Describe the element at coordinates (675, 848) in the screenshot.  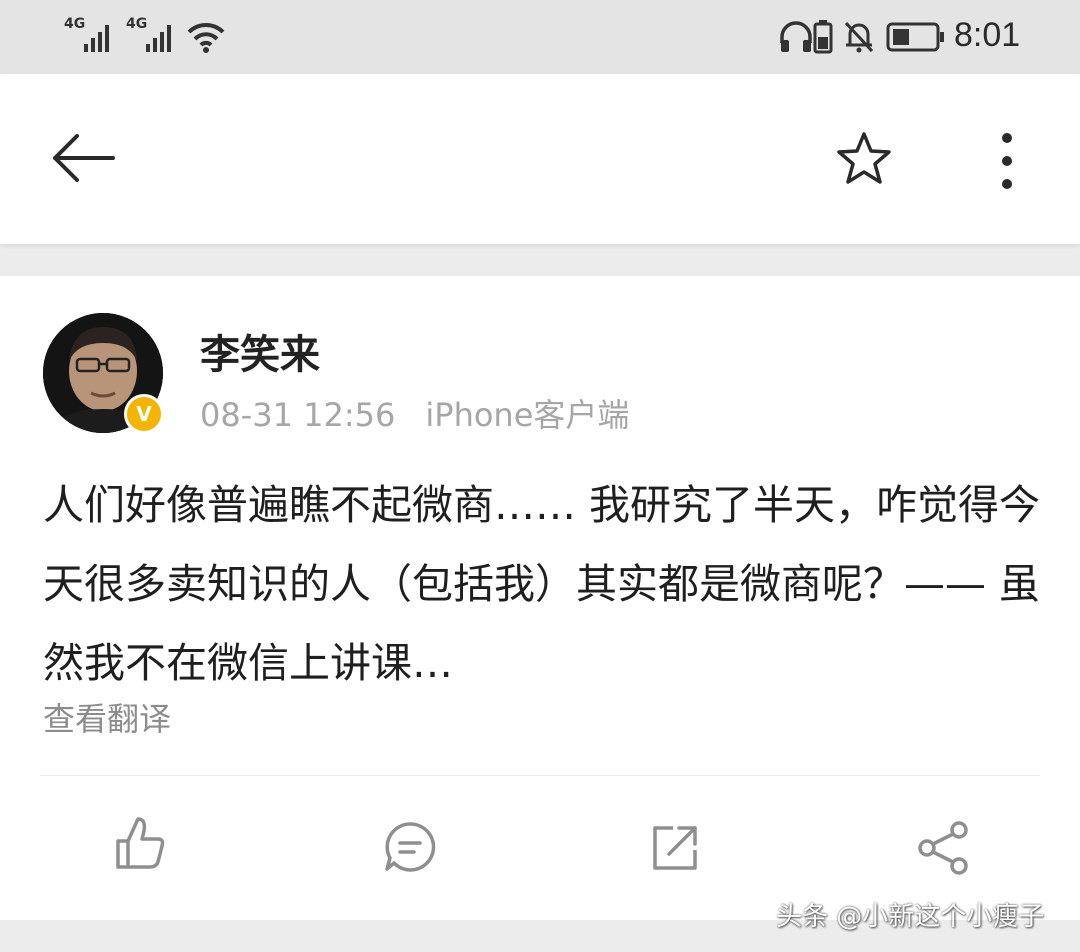
I see `repost-icon` at that location.